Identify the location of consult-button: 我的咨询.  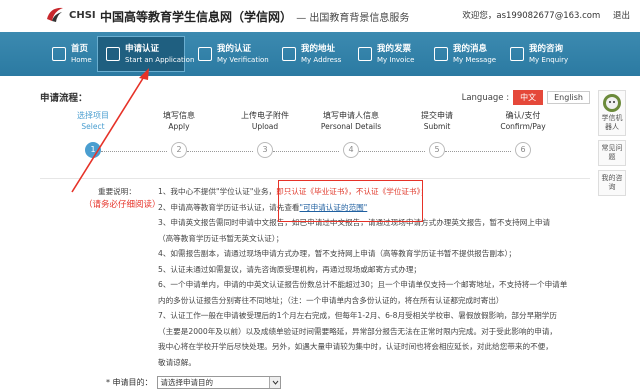
(612, 183).